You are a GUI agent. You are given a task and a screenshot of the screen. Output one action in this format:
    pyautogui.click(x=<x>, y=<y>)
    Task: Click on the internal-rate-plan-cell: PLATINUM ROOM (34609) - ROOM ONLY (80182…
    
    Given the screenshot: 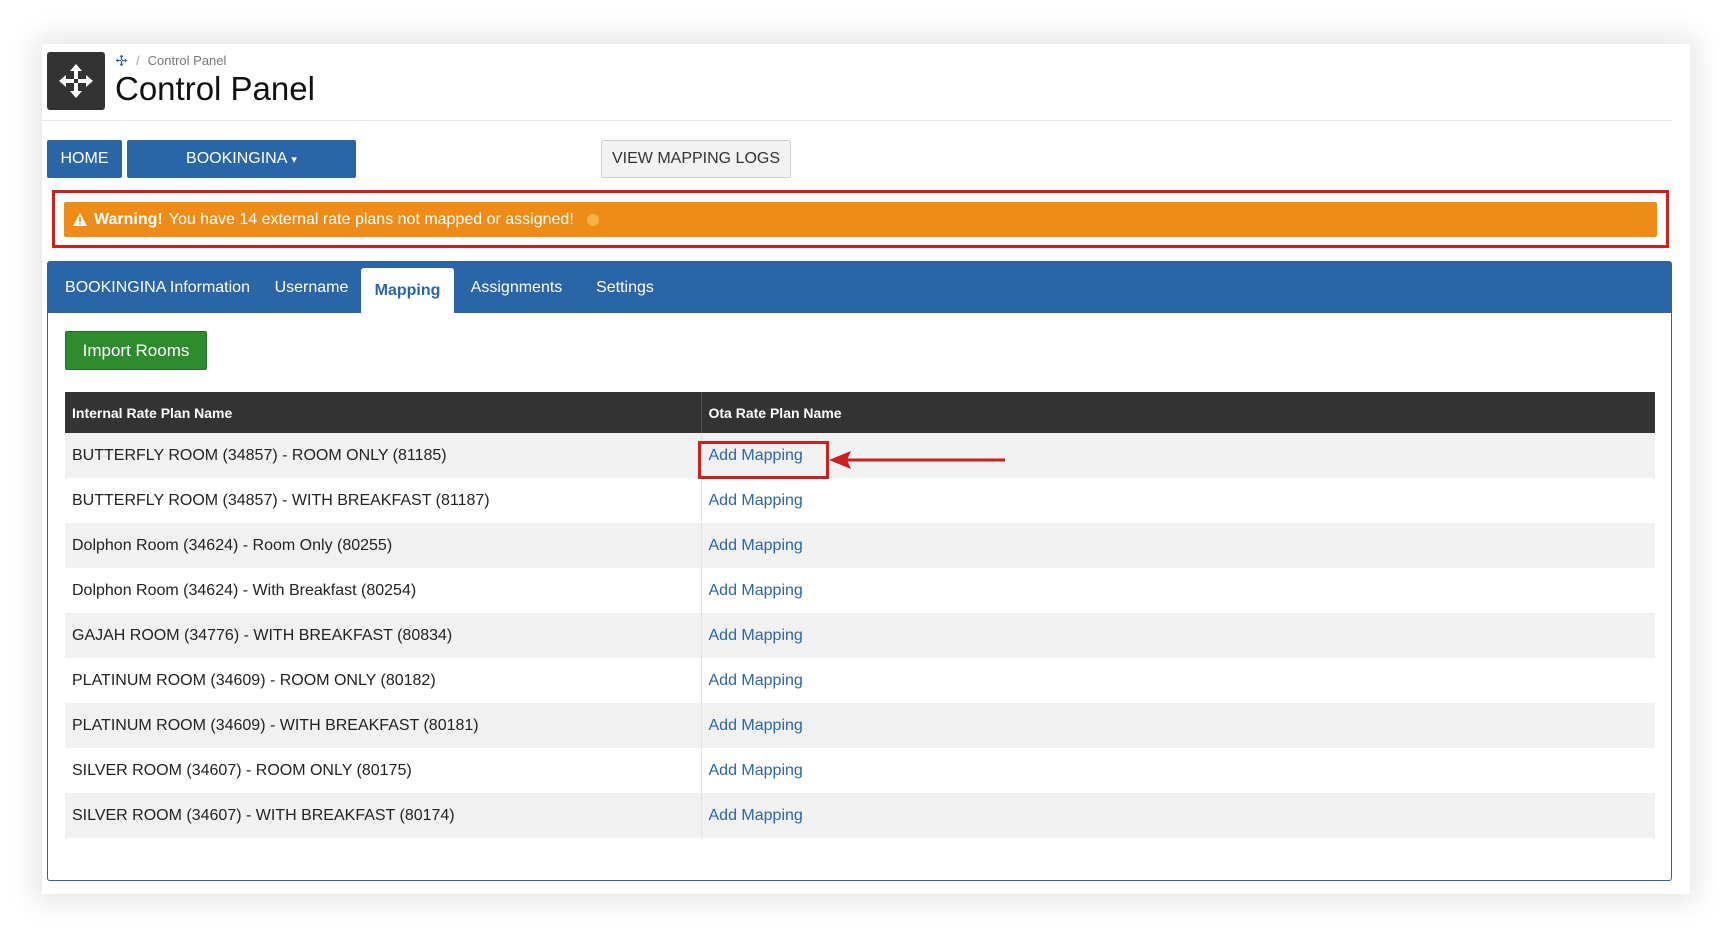 What is the action you would take?
    pyautogui.click(x=383, y=680)
    